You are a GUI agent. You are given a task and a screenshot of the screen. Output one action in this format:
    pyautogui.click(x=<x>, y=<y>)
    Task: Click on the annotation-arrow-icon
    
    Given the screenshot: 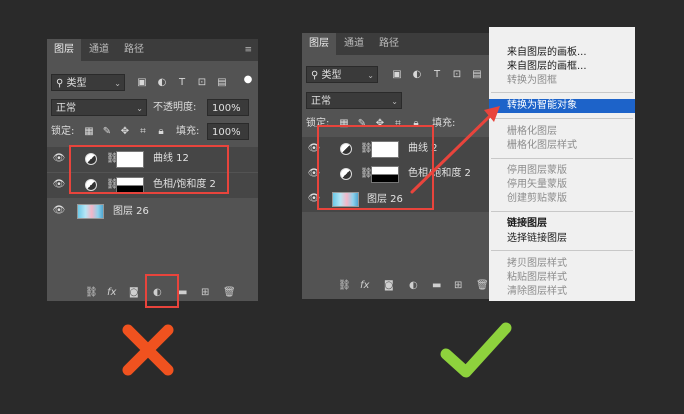 What is the action you would take?
    pyautogui.click(x=455, y=150)
    